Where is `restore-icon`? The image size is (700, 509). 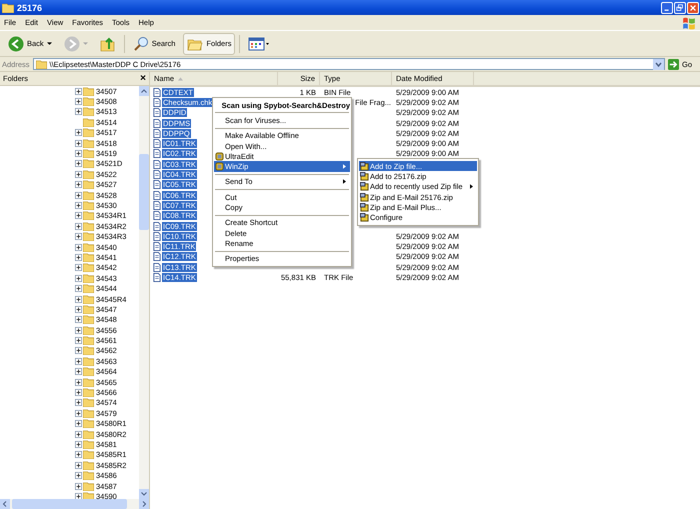 restore-icon is located at coordinates (680, 8).